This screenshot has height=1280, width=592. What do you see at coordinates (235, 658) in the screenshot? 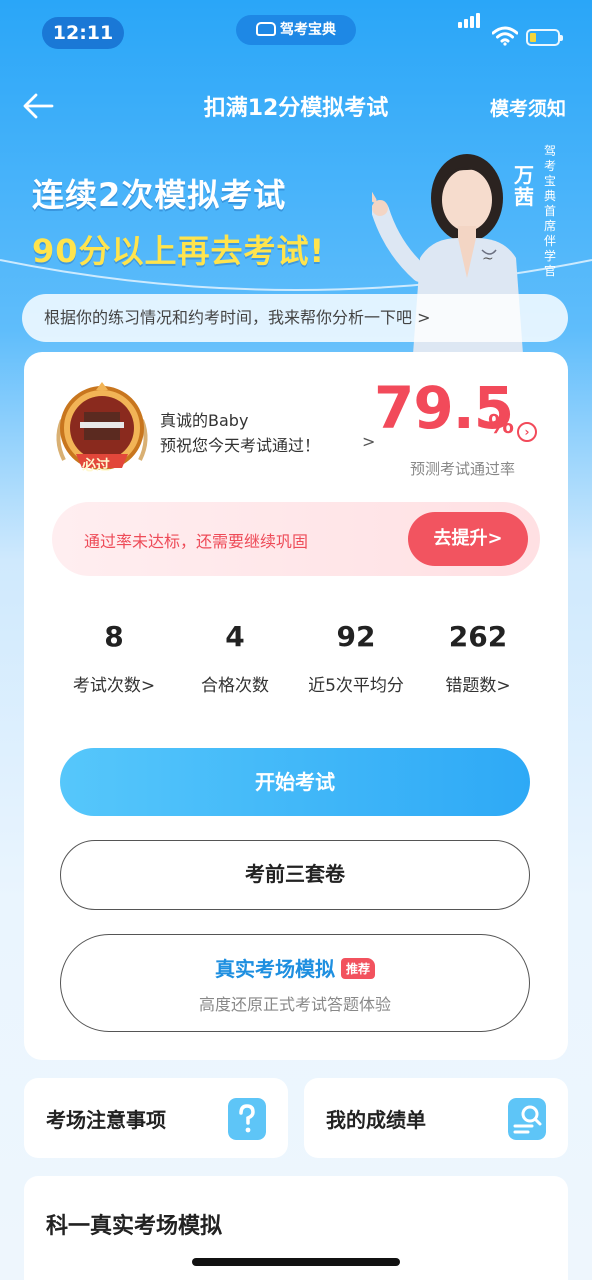
I see `stat-pass-count: 4 合格次数` at bounding box center [235, 658].